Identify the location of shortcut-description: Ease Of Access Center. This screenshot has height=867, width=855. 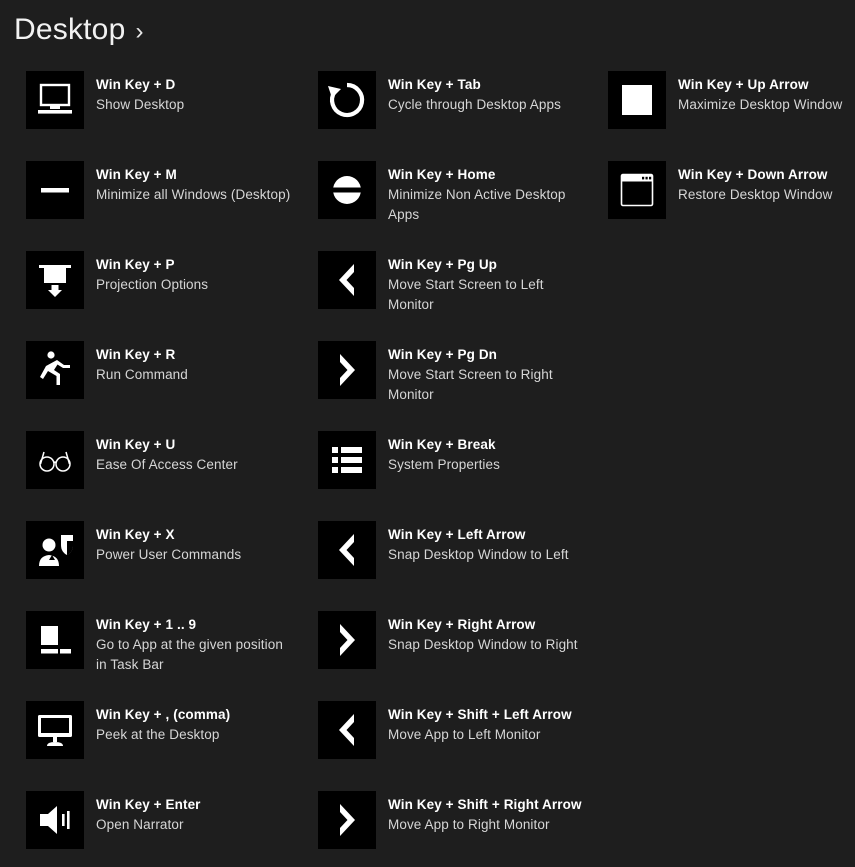
(167, 464).